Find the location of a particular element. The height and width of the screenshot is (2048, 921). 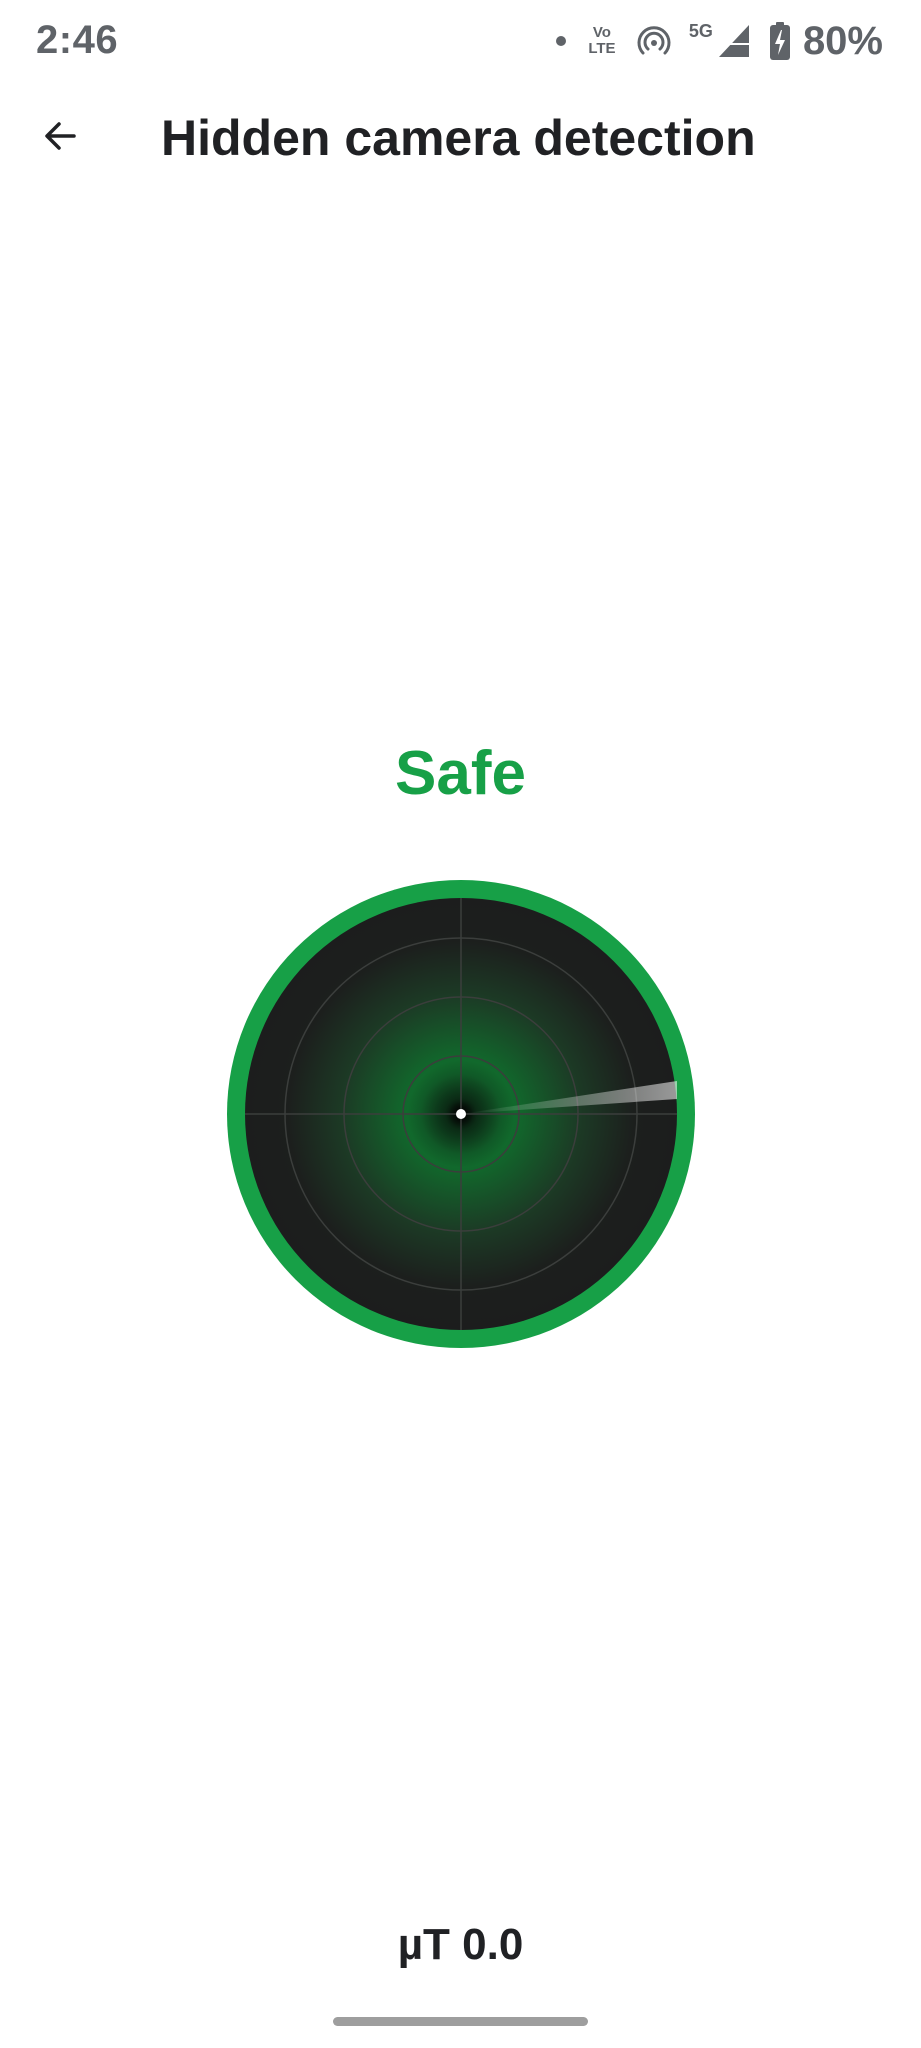

magnetic-reading: µT 0.0 is located at coordinates (460, 1944).